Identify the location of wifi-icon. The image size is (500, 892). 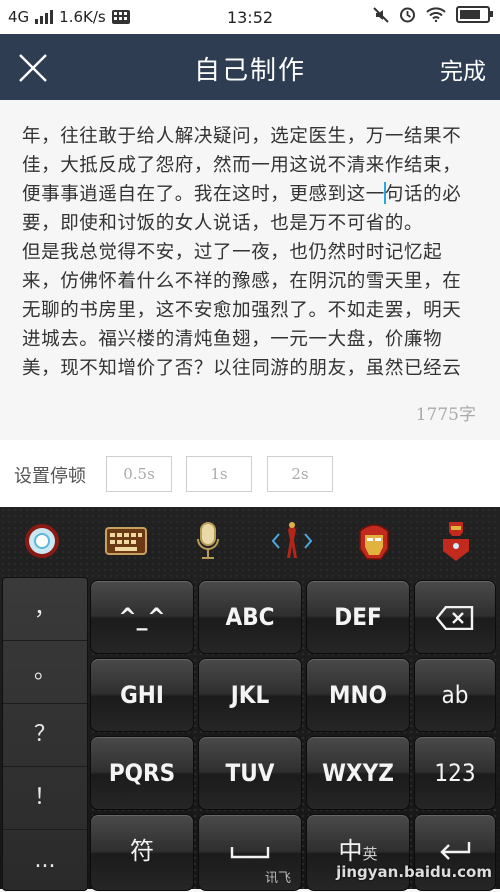
(436, 14).